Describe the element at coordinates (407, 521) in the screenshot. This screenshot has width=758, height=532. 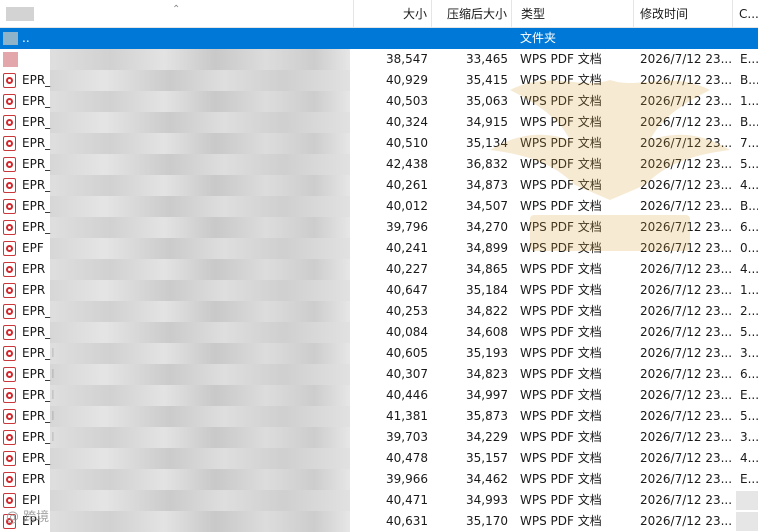
I see `file-size: 40,631` at that location.